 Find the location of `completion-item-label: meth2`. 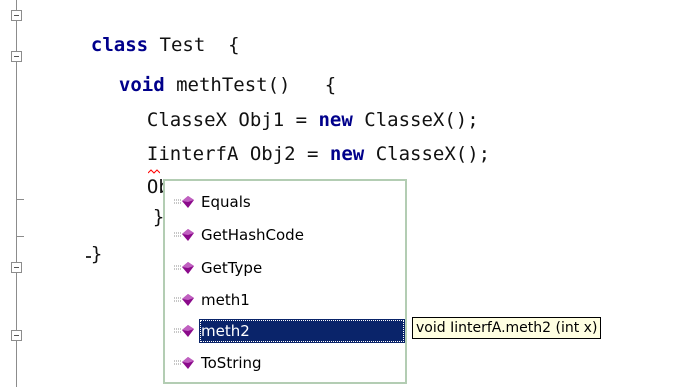

completion-item-label: meth2 is located at coordinates (302, 331).